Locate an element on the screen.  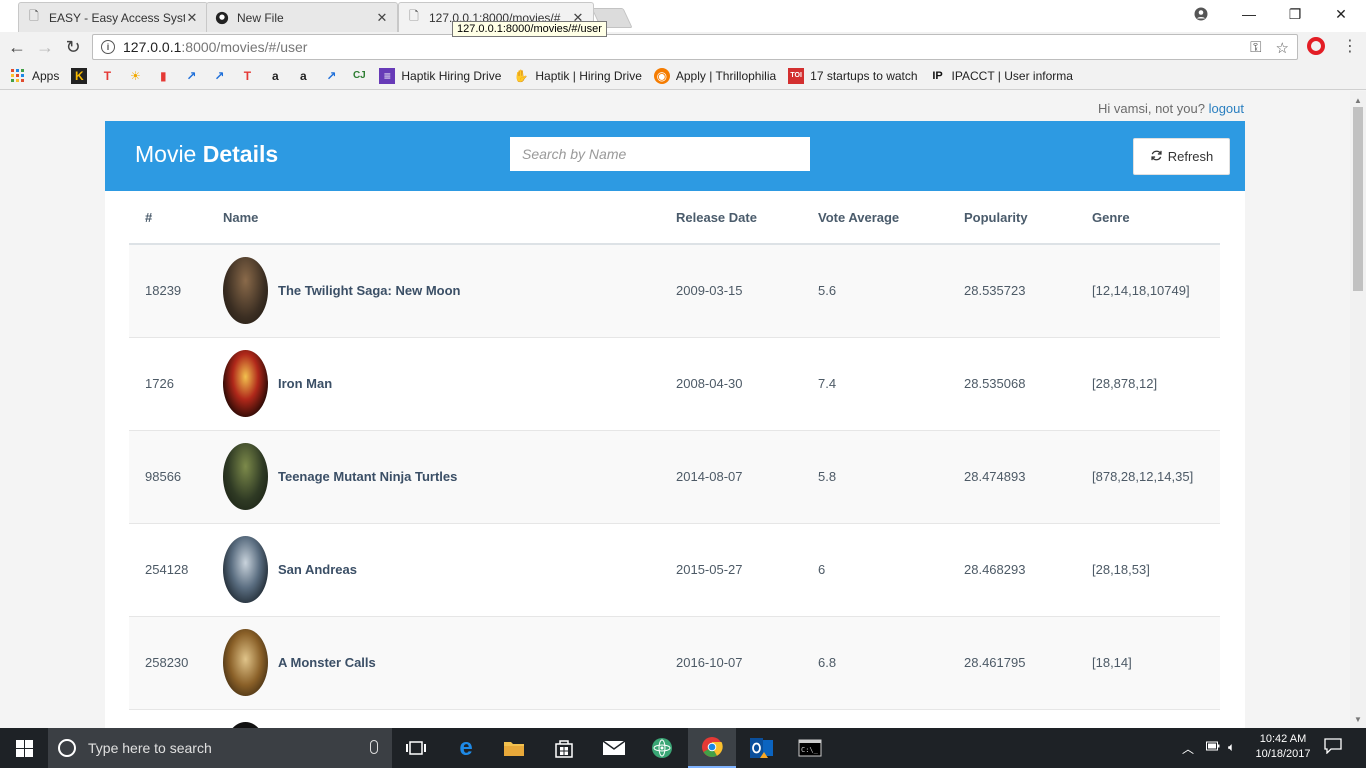
menu-icon: ⋮ is located at coordinates (1350, 46).